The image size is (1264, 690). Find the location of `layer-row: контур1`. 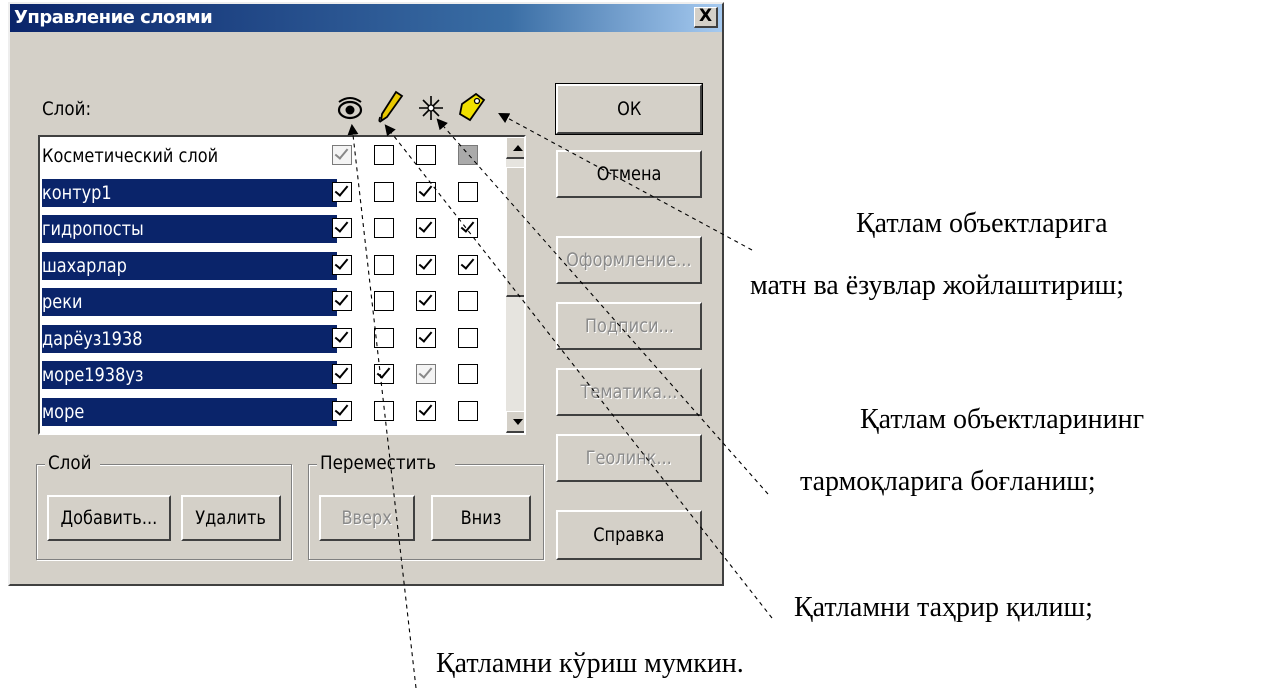

layer-row: контур1 is located at coordinates (274, 192).